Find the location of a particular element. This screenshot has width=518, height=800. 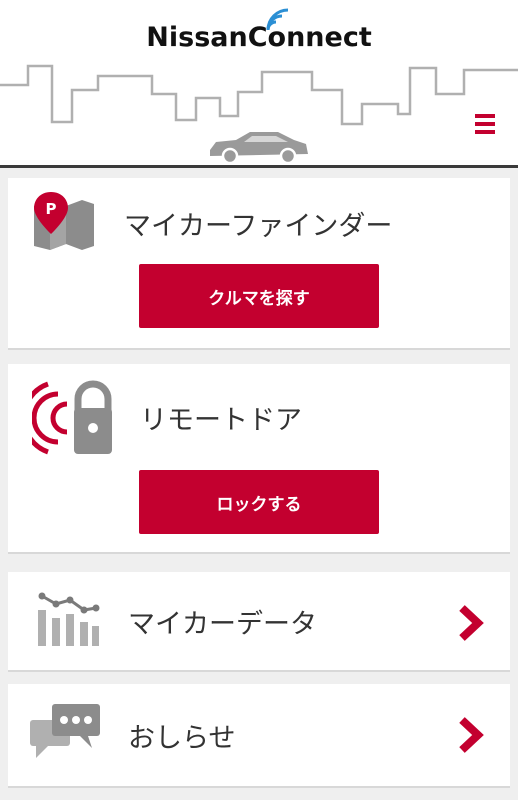

map-pin-parking-icon: P is located at coordinates (64, 221).